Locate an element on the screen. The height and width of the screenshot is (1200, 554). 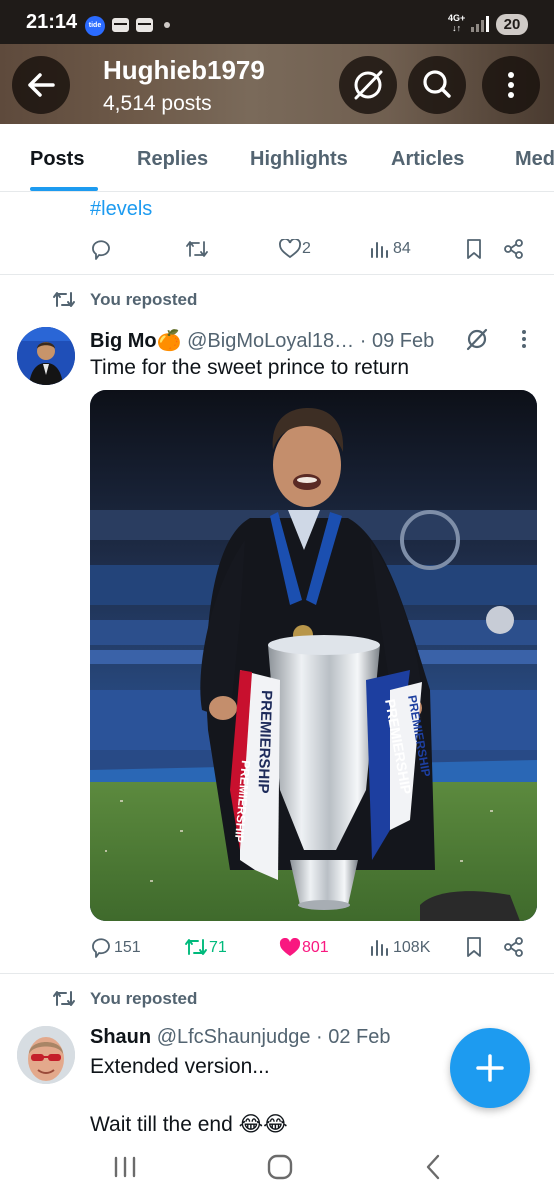
post-count: 4,514 posts is located at coordinates (157, 103).